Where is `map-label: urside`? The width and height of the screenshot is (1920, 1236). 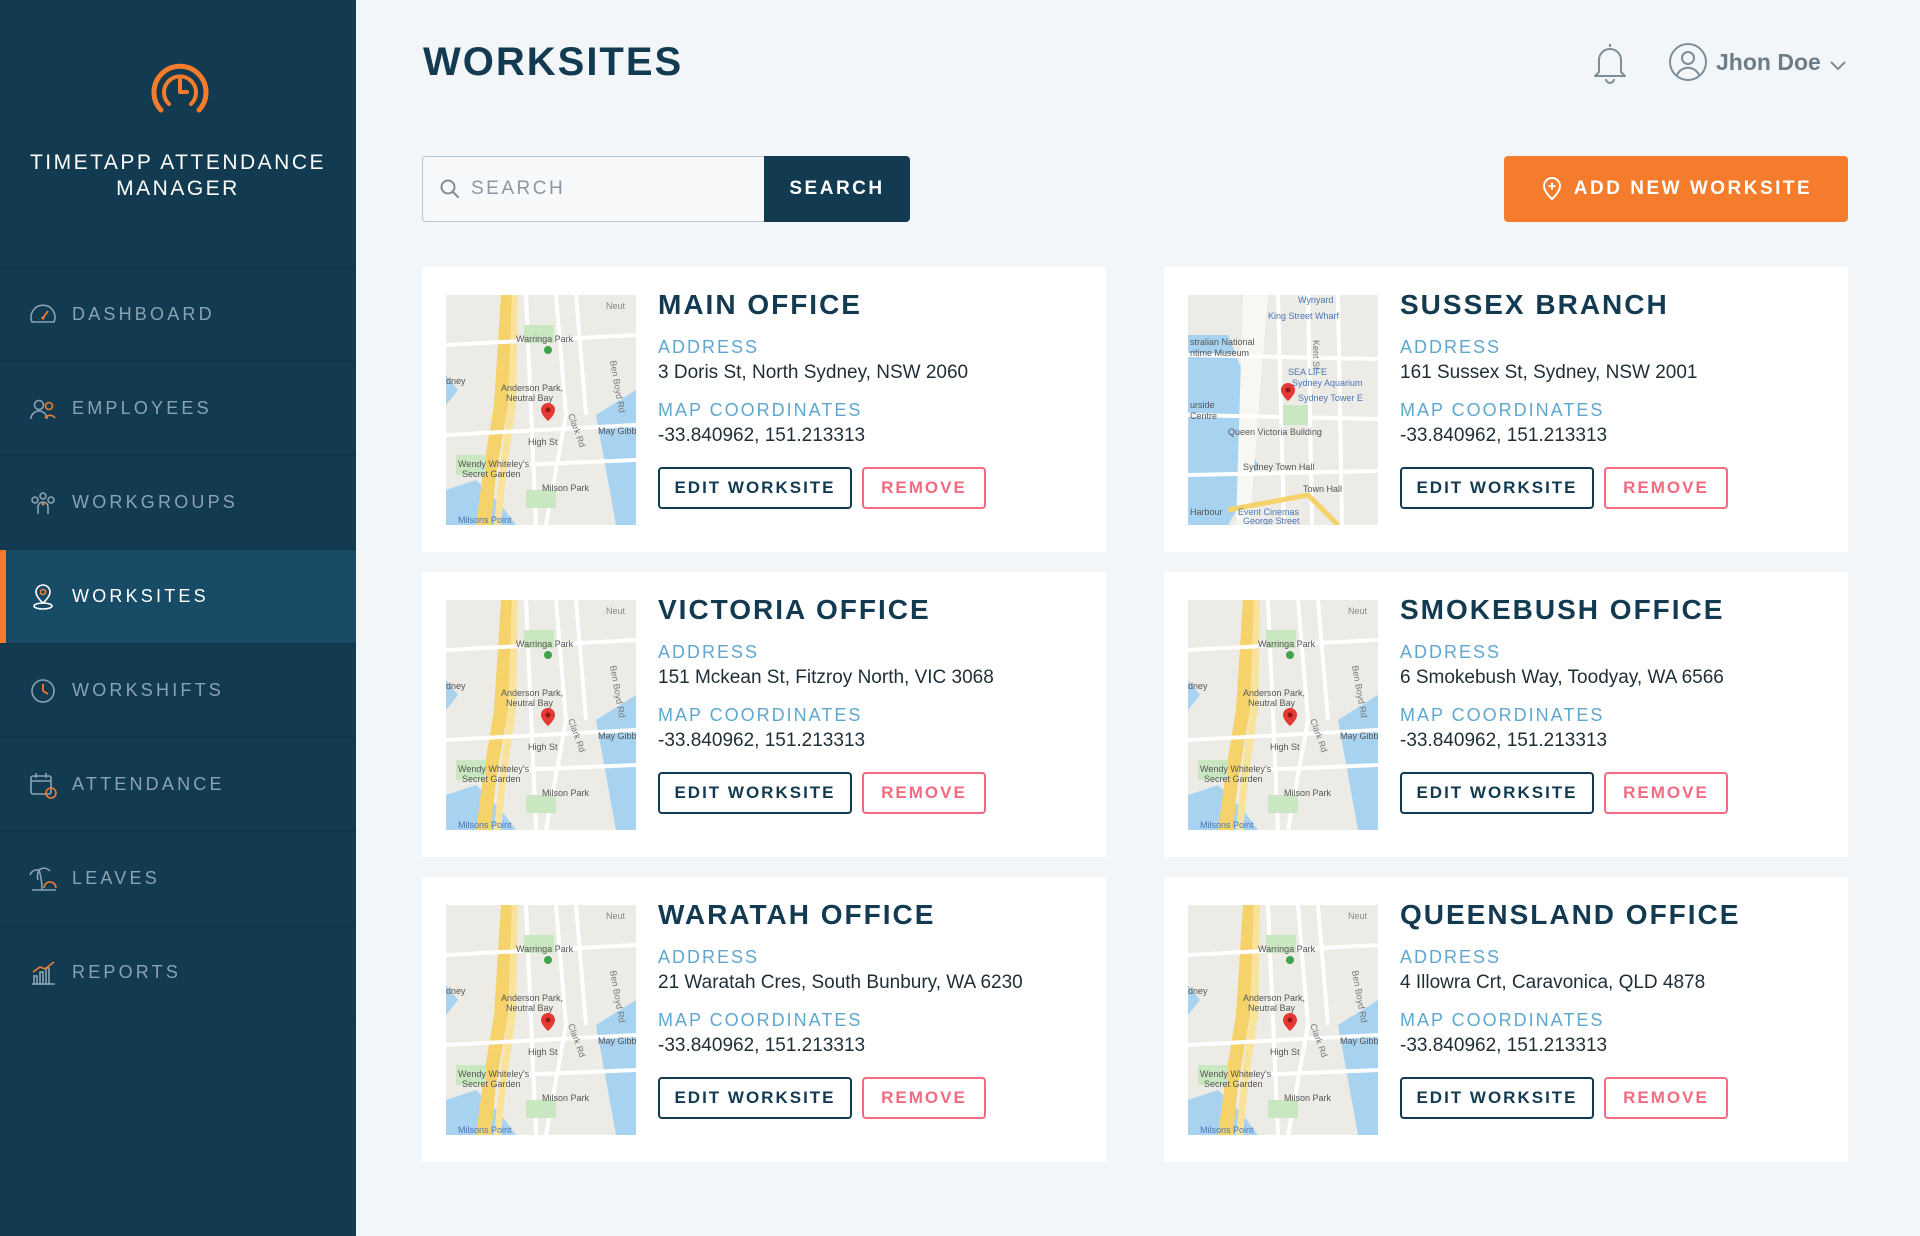
map-label: urside is located at coordinates (1202, 405).